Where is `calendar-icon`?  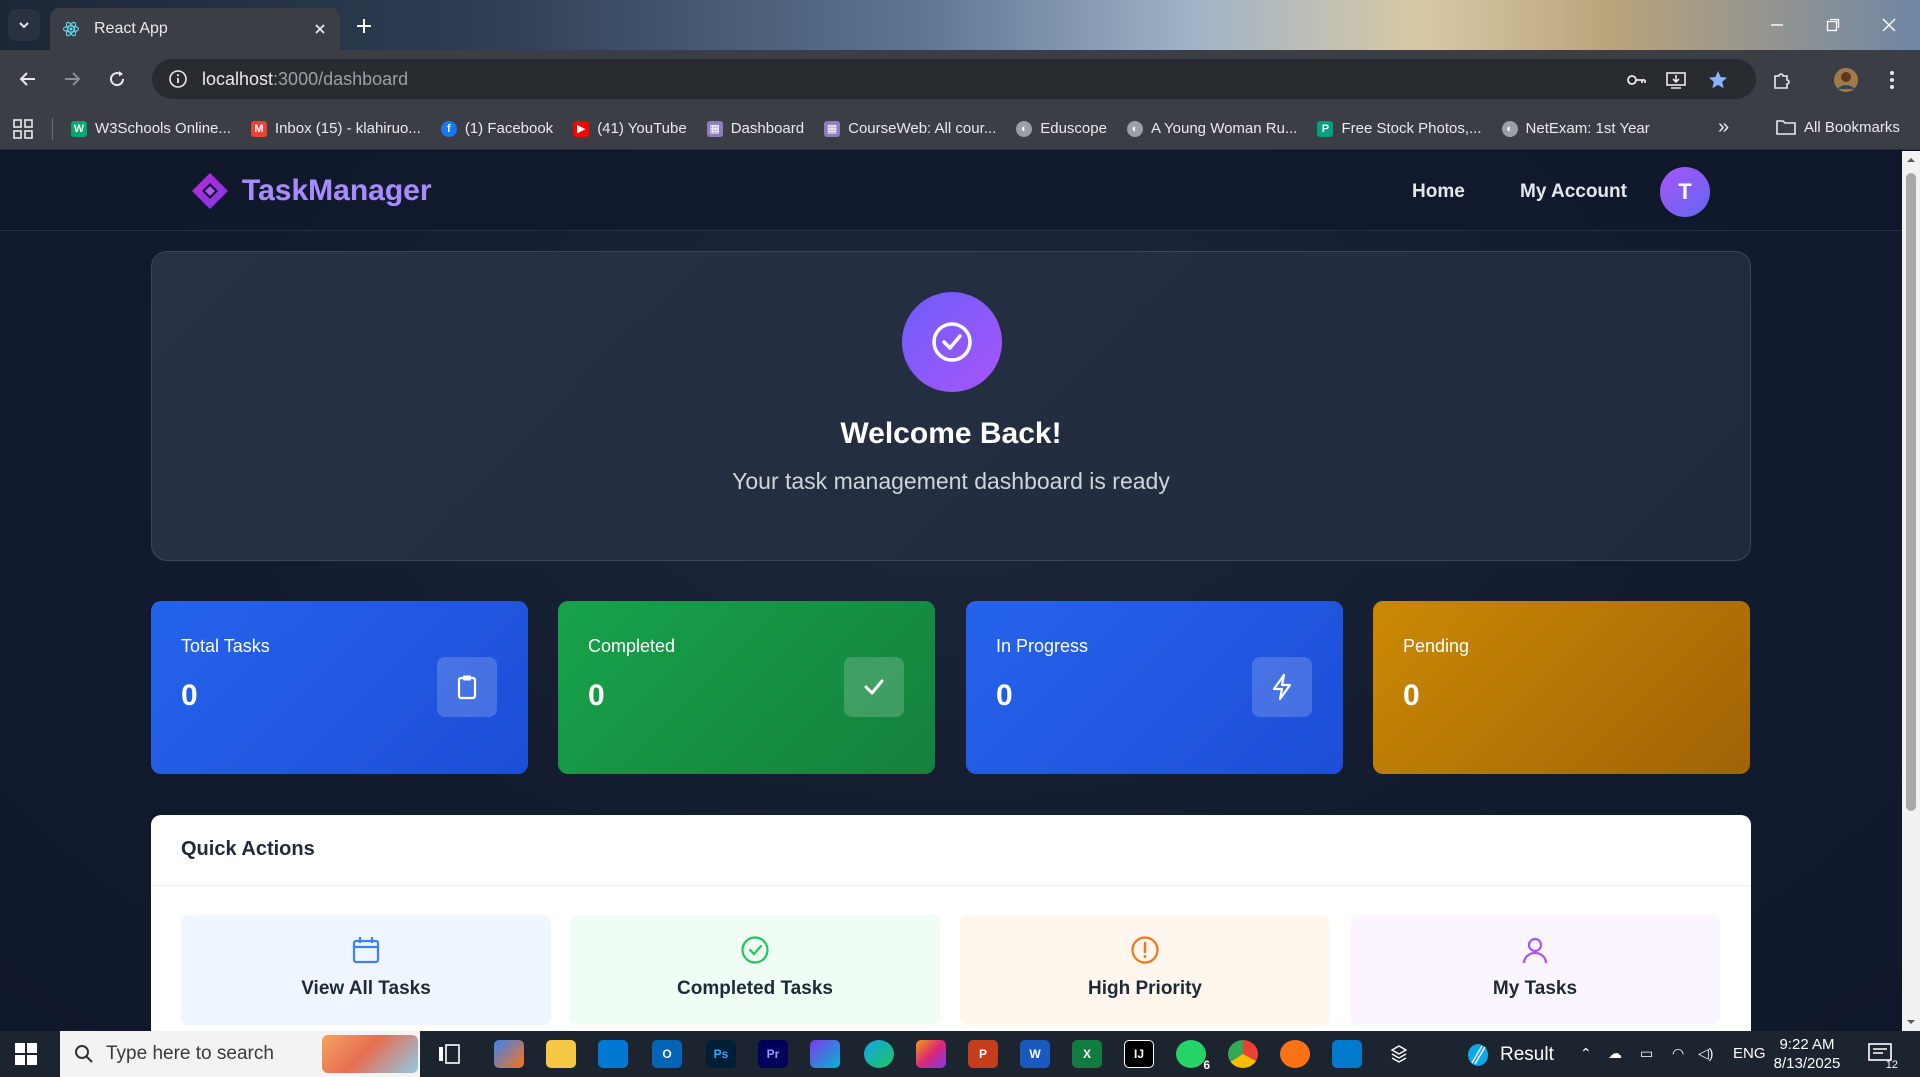
calendar-icon is located at coordinates (366, 950).